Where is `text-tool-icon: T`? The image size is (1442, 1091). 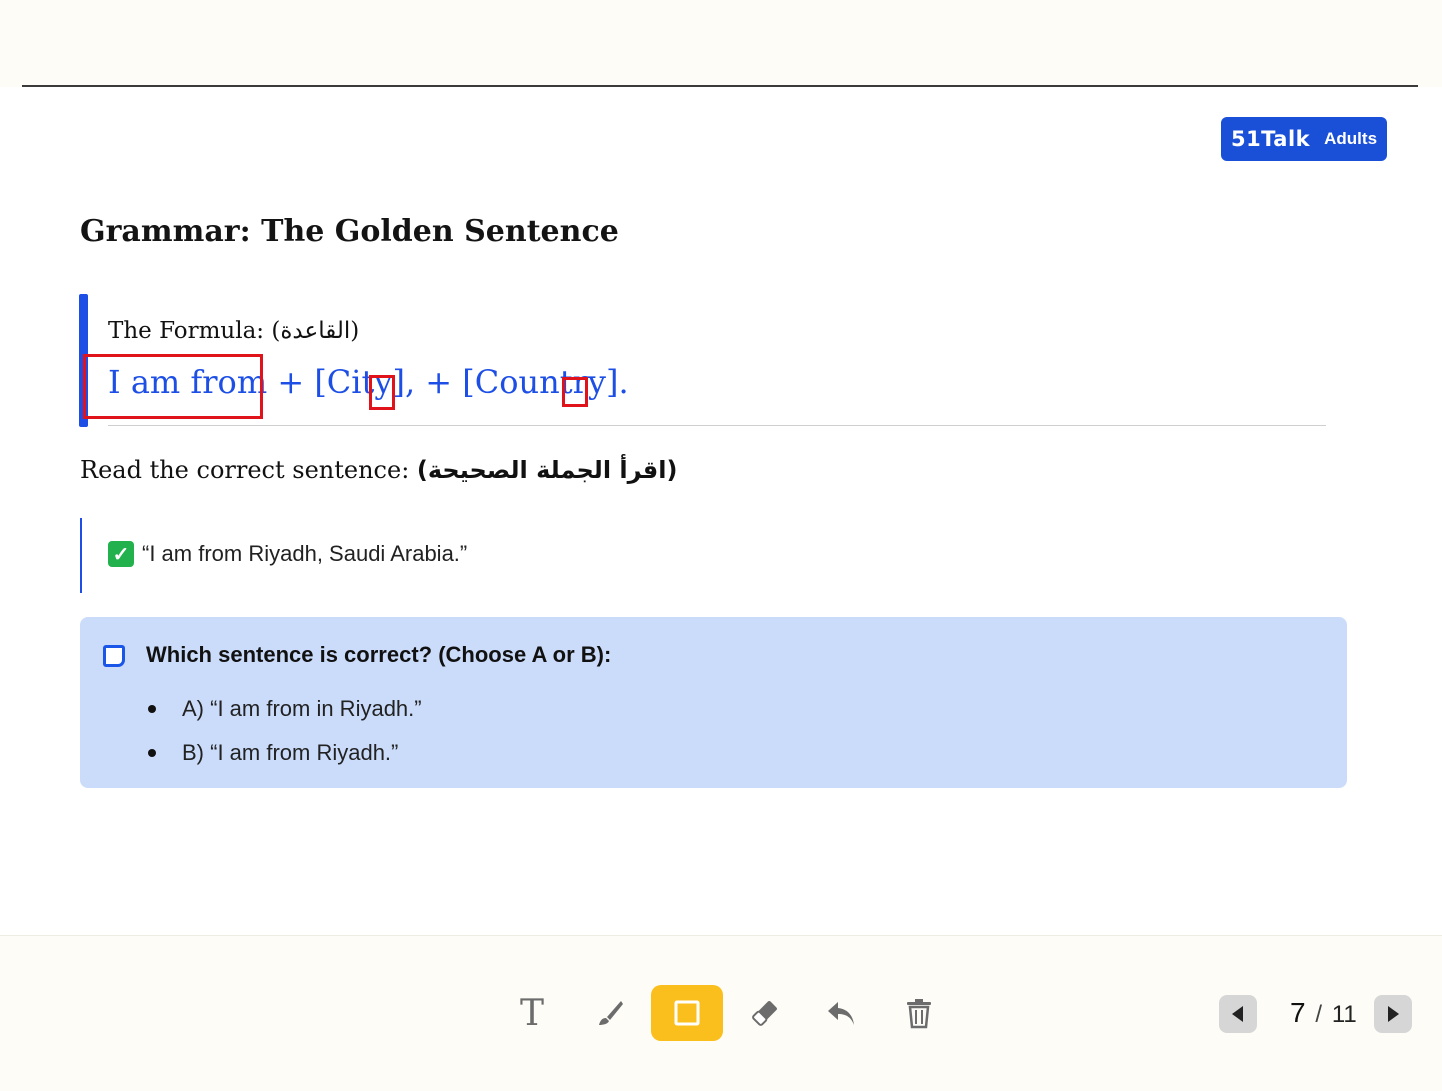
text-tool-icon: T is located at coordinates (531, 1013).